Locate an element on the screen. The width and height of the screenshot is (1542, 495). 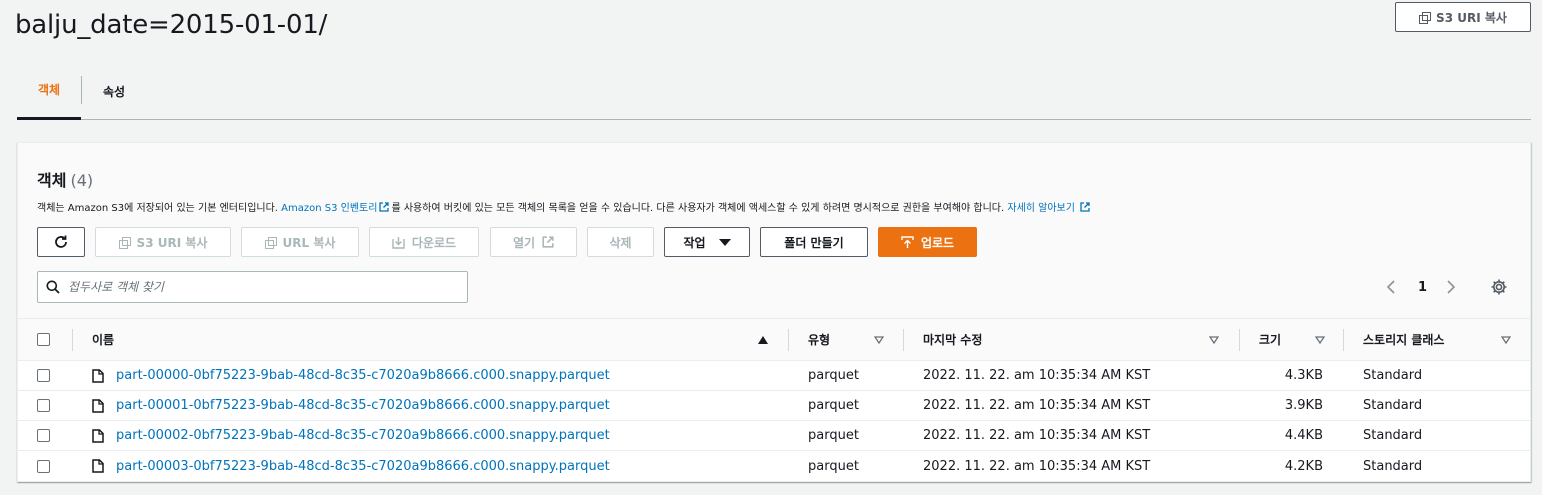
tab-objects: 객체 is located at coordinates (49, 91).